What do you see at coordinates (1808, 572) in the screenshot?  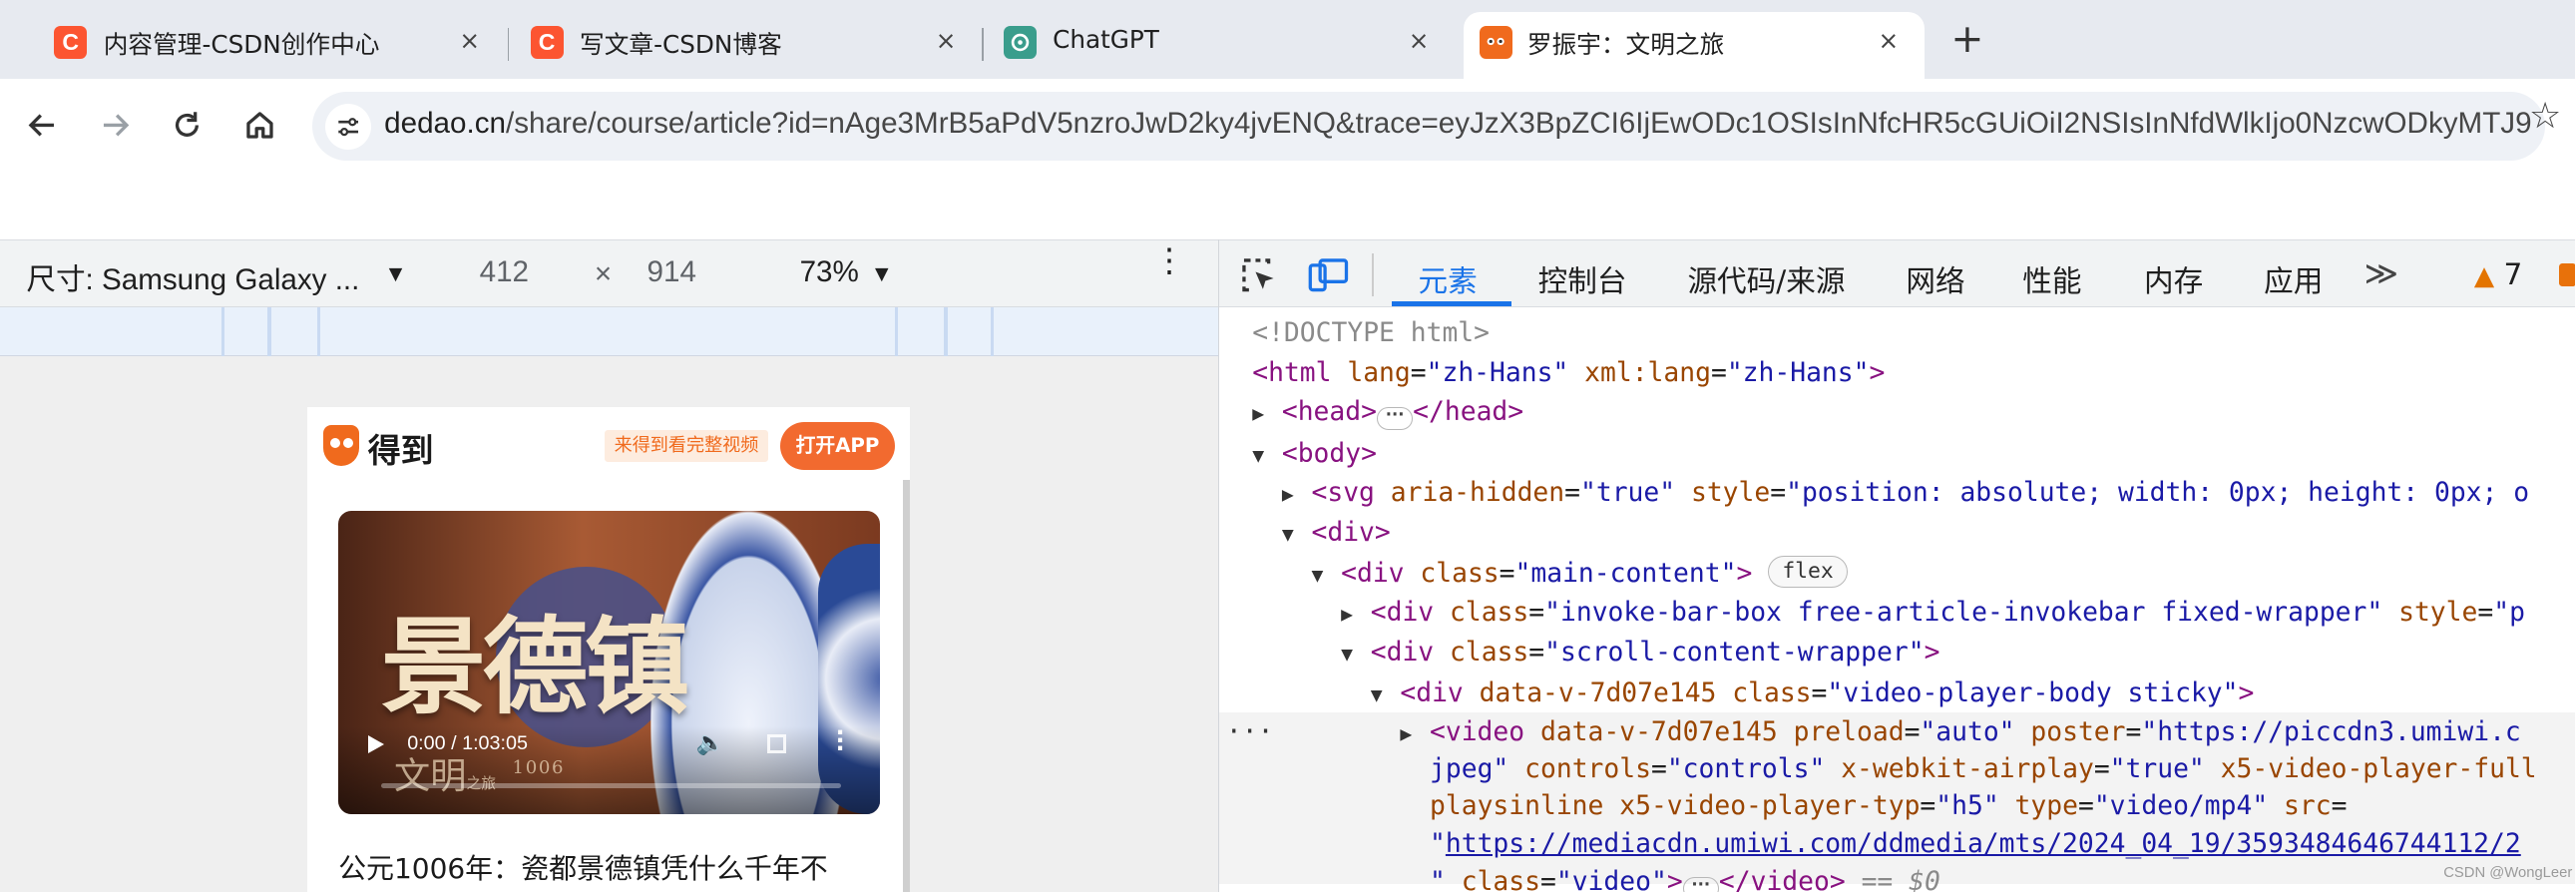 I see `flex-badge: flex` at bounding box center [1808, 572].